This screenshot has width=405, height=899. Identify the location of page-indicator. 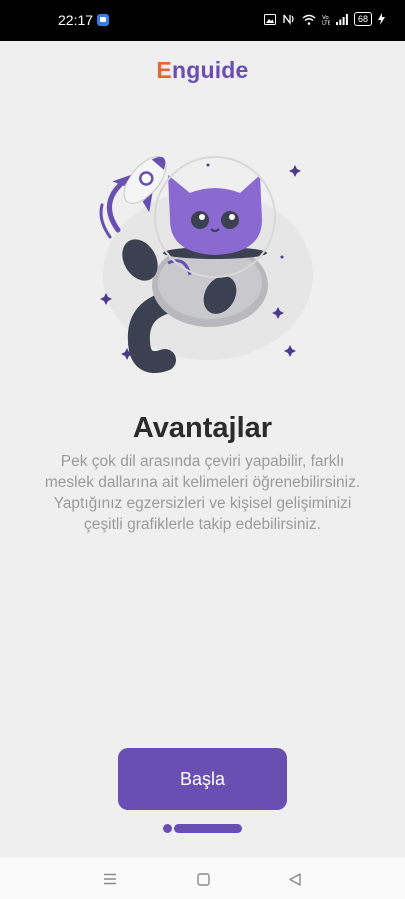
(202, 828).